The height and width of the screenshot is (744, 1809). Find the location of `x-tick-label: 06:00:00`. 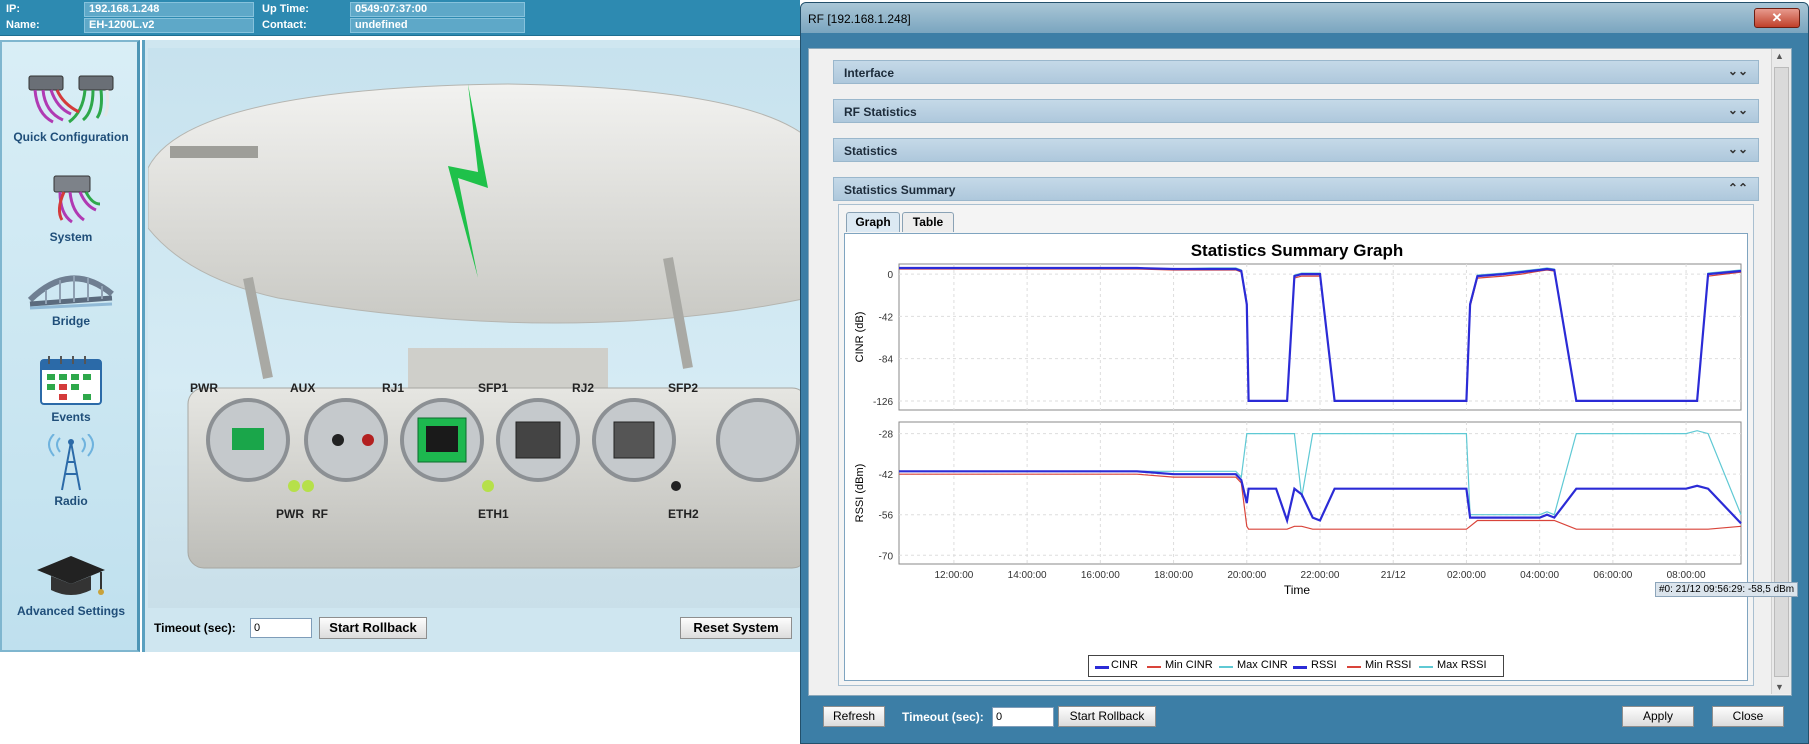

x-tick-label: 06:00:00 is located at coordinates (1612, 575).